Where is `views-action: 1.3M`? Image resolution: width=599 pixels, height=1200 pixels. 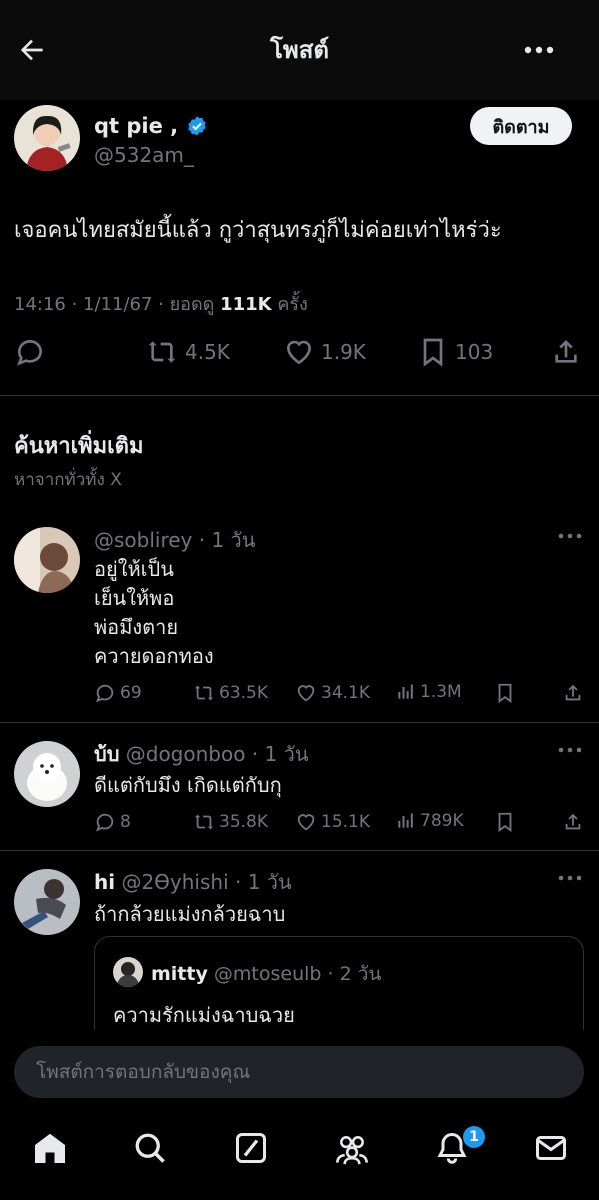 views-action: 1.3M is located at coordinates (429, 692).